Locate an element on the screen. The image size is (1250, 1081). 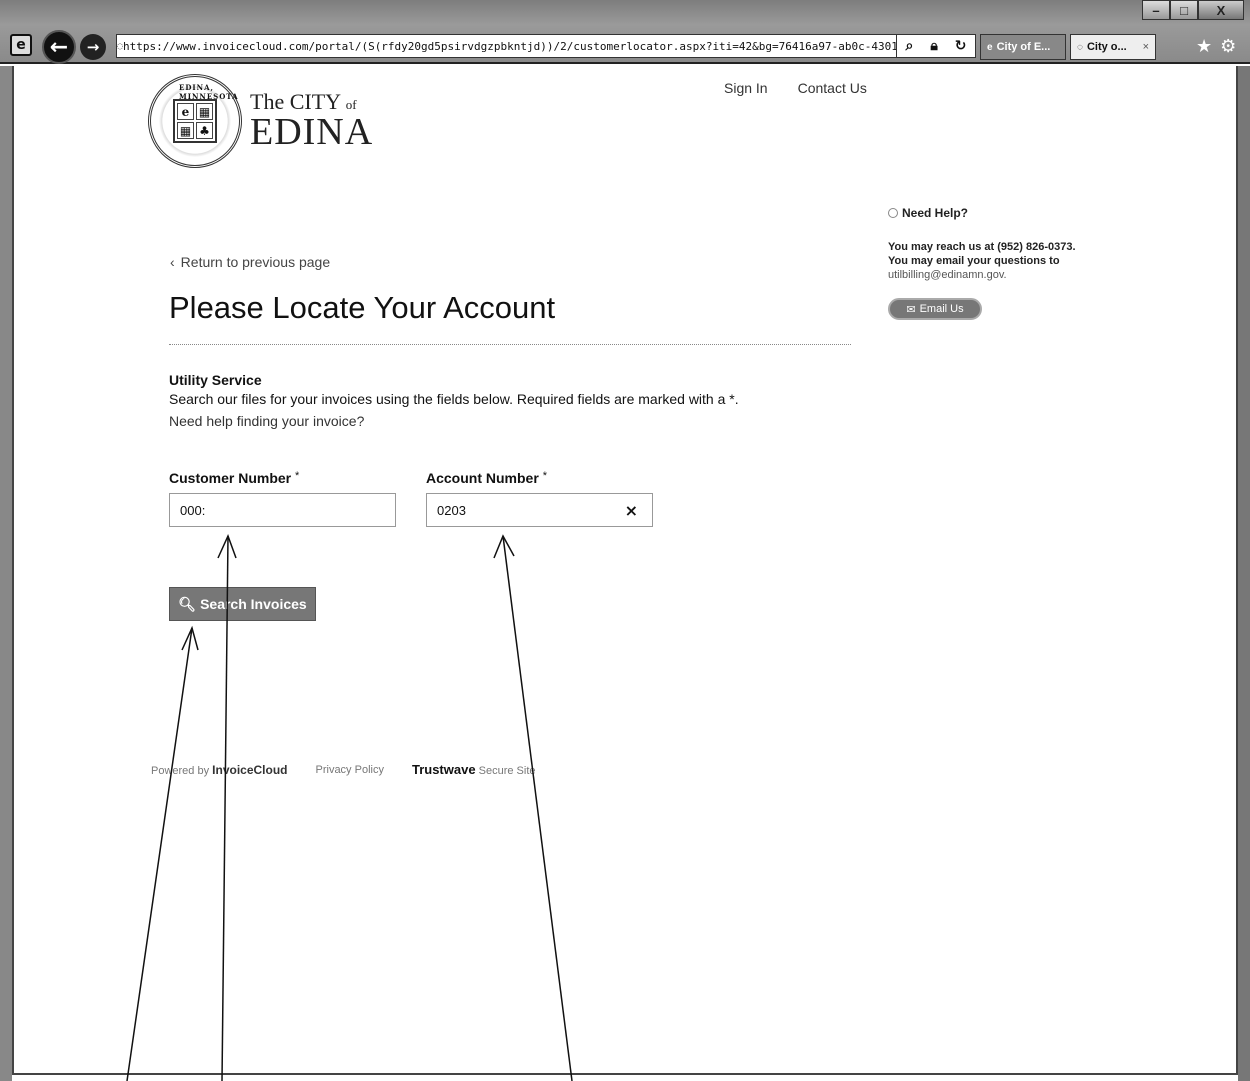
help-email-link: utilbilling@edinamn.gov. is located at coordinates (998, 275).